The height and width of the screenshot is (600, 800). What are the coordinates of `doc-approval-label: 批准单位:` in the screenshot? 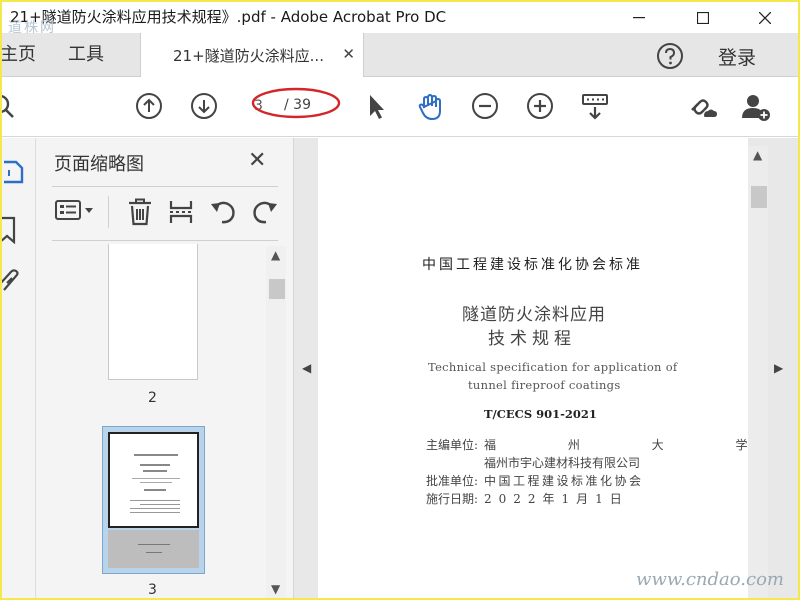 It's located at (452, 481).